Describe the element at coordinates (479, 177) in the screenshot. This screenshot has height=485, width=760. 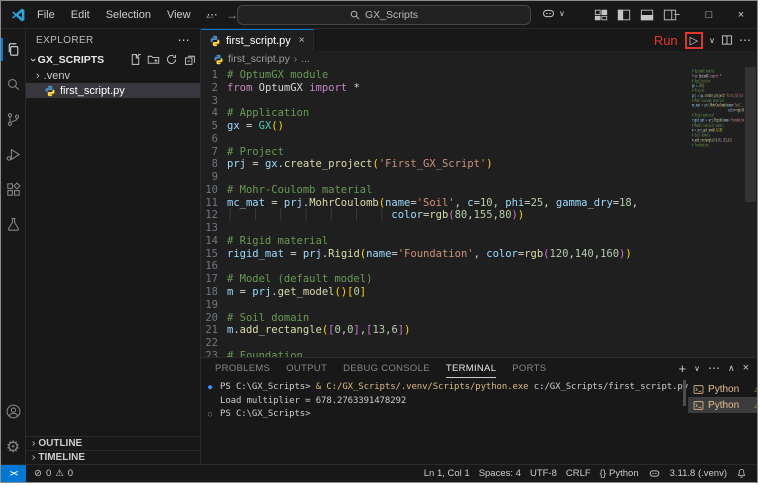
I see `code-line: 9` at that location.